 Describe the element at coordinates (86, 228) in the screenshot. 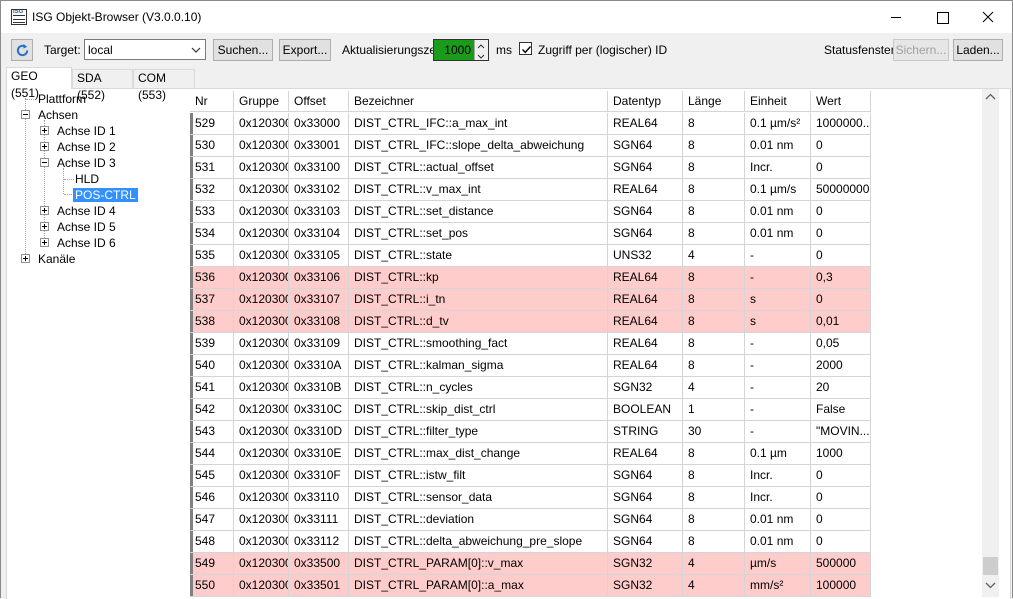

I see `tree-item-axis-5: Achse ID 5` at that location.